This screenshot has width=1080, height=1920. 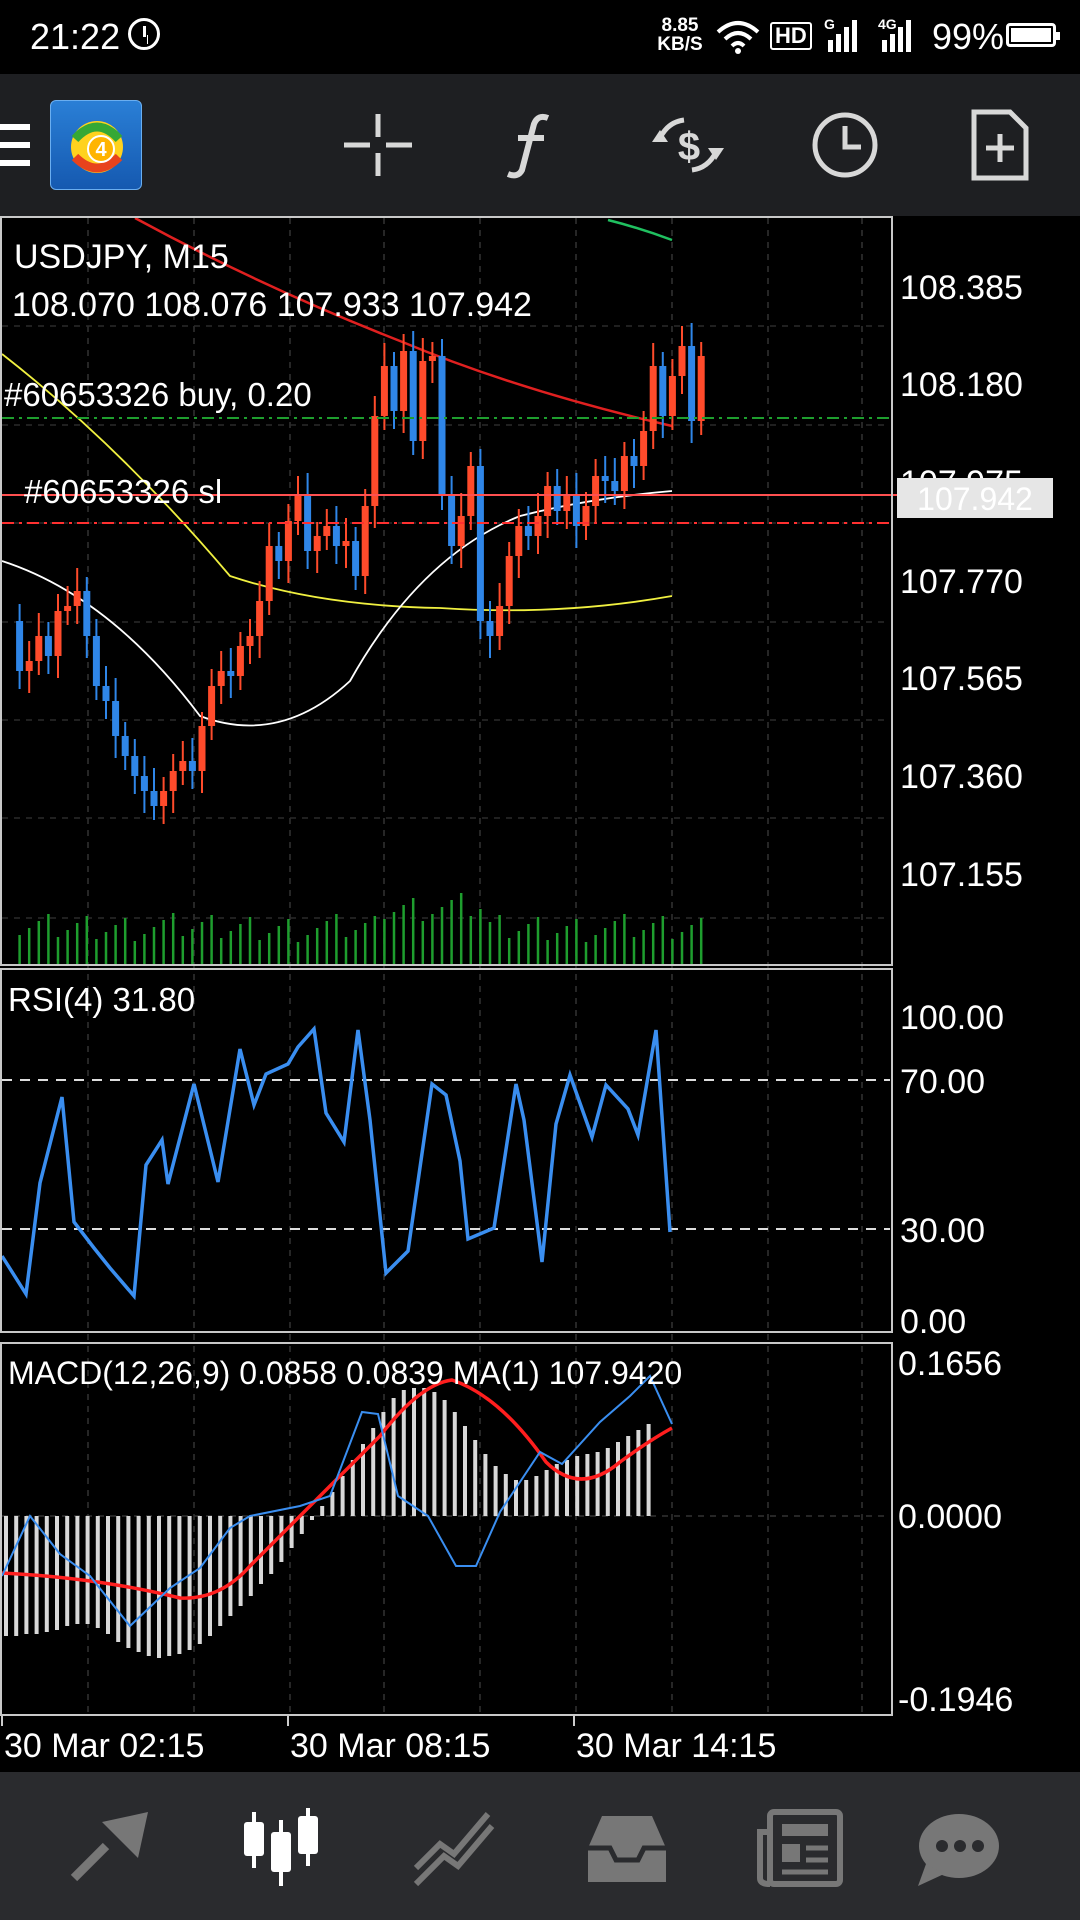 I want to click on rsi-axis-label: 100.00, so click(x=952, y=1018).